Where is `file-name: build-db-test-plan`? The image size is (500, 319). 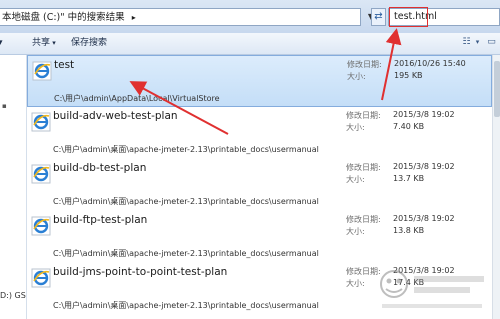 file-name: build-db-test-plan is located at coordinates (100, 168).